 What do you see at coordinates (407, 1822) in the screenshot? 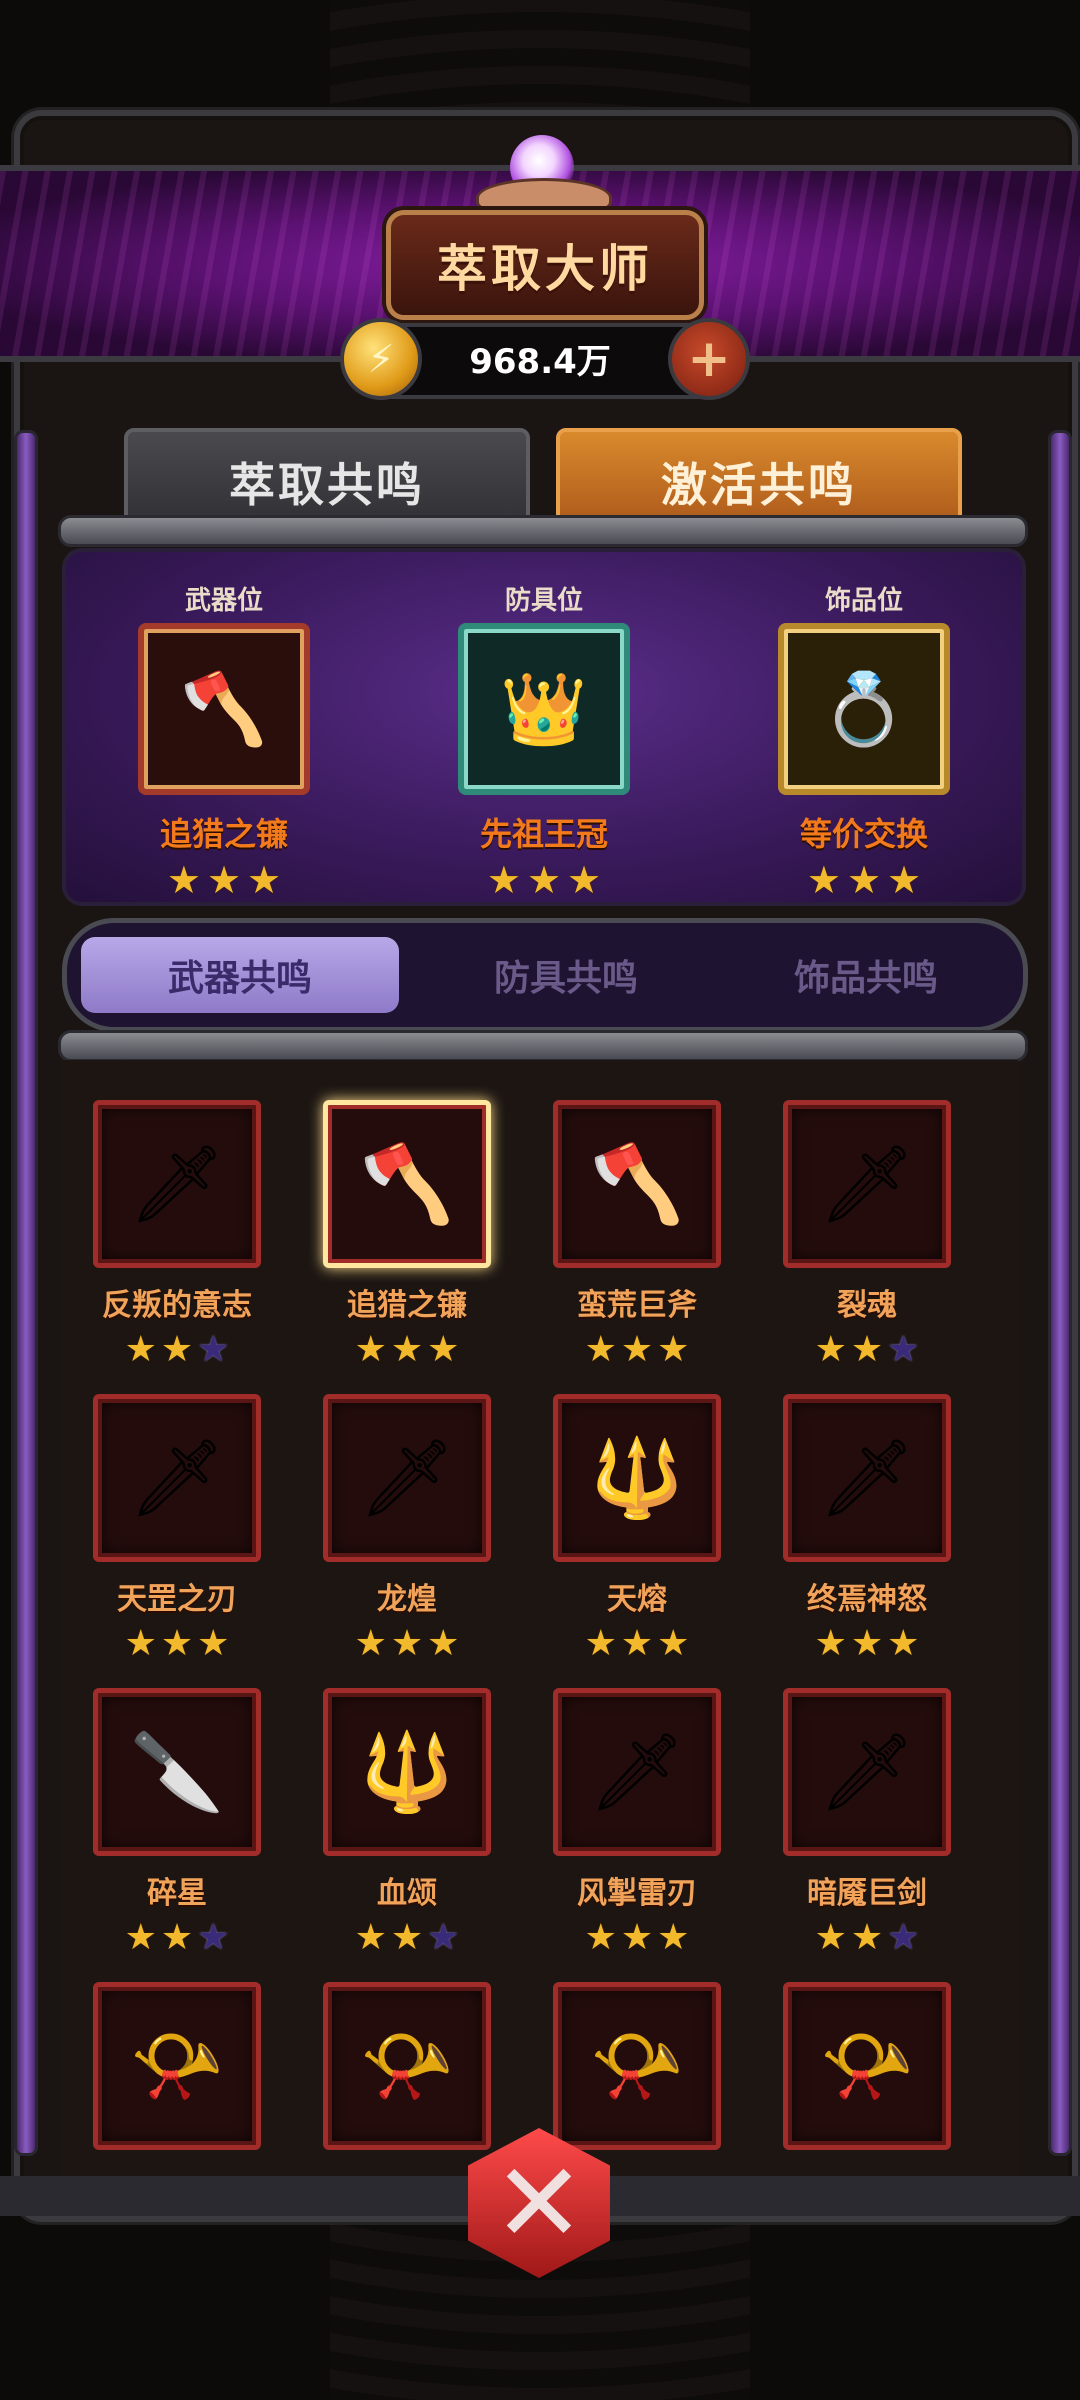
I see `weapon-item: 🔱 血颂 ★ ★ ★` at bounding box center [407, 1822].